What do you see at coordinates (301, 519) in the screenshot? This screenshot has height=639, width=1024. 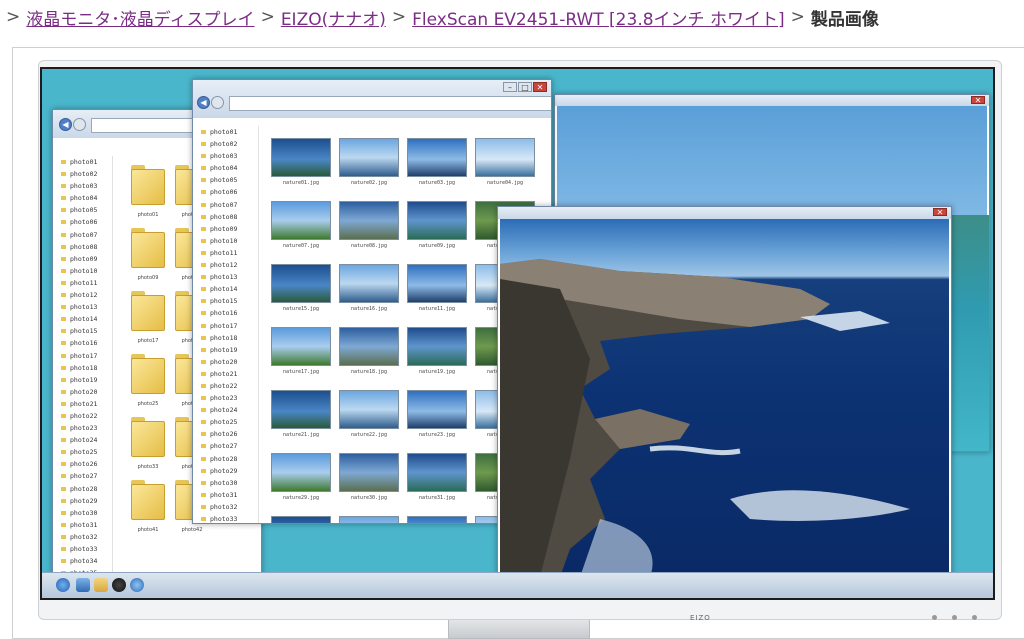 I see `thumbnail: nature36.jpg` at bounding box center [301, 519].